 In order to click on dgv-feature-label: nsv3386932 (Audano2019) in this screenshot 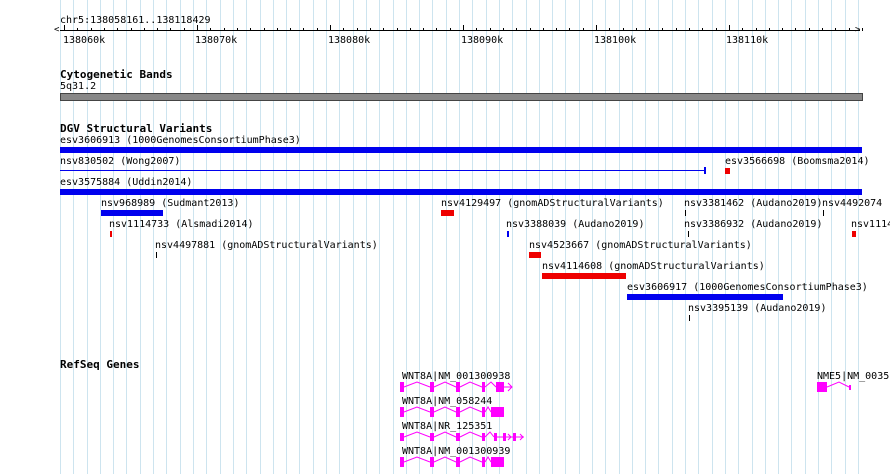, I will do `click(753, 224)`.